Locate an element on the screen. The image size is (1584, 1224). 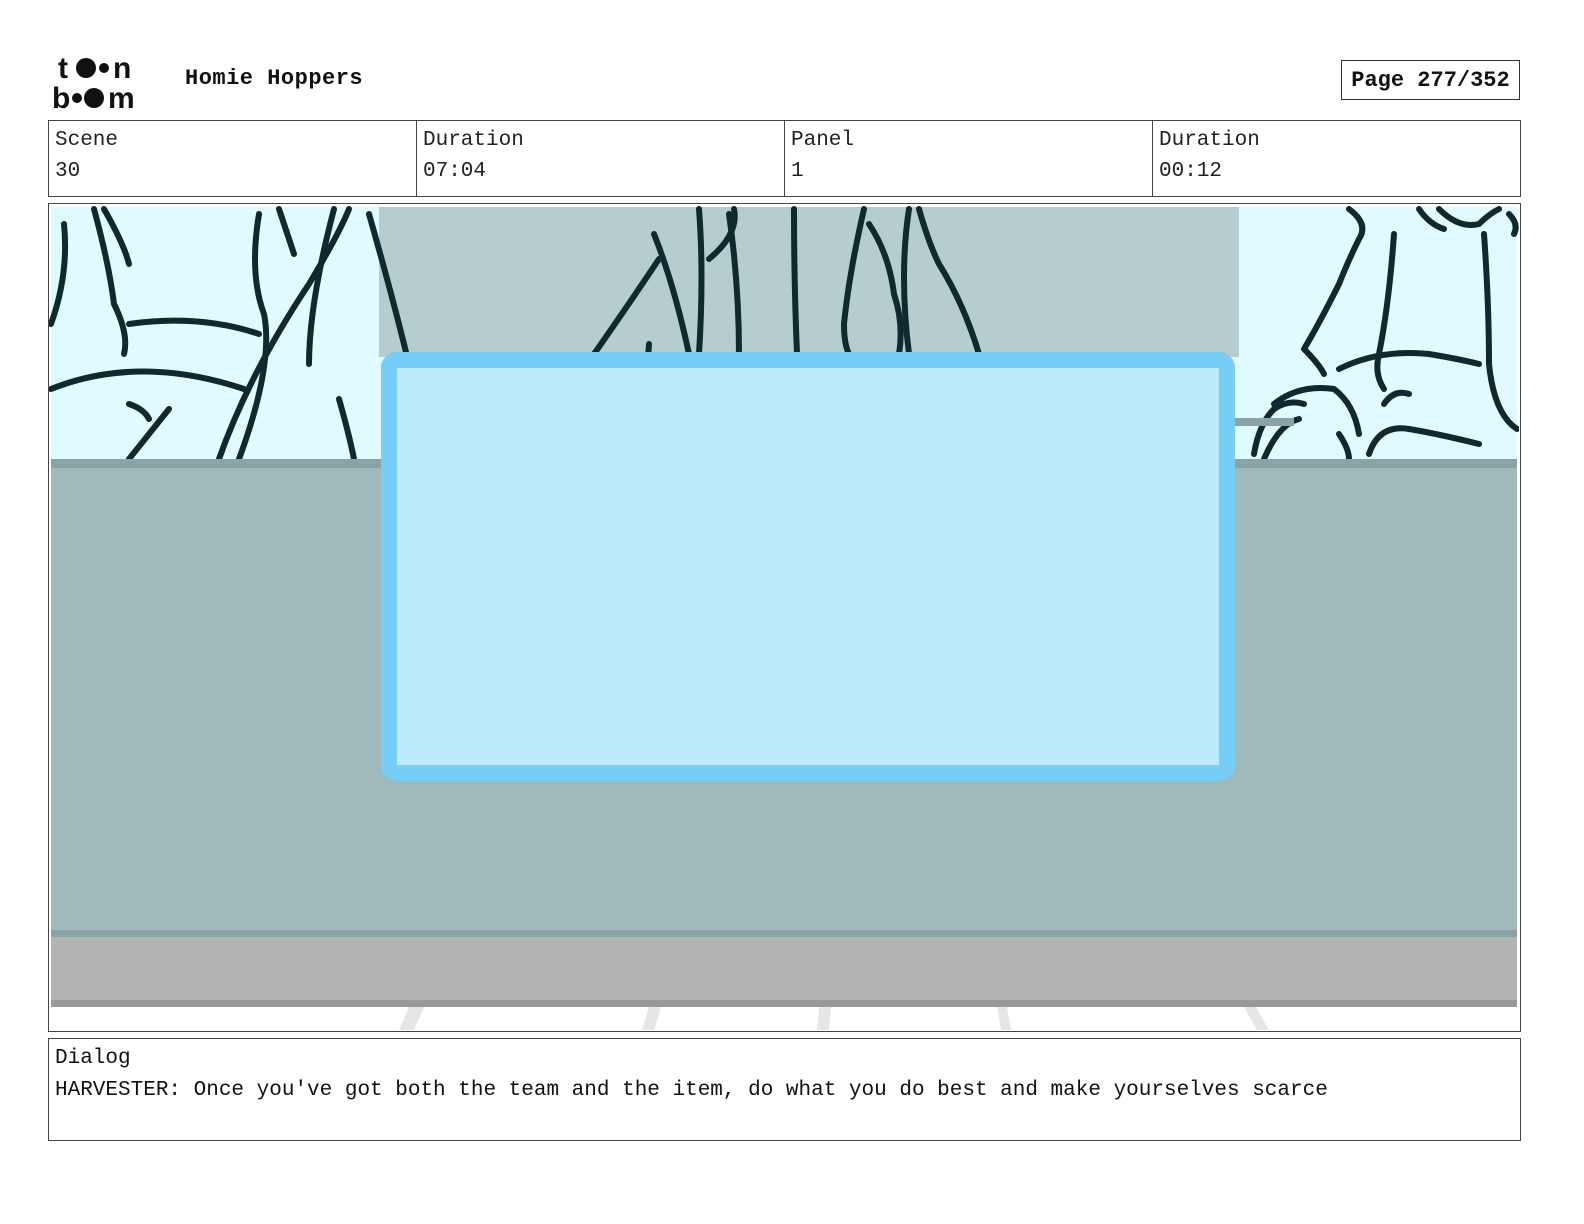
project-title: Homie Hoppers is located at coordinates (274, 78).